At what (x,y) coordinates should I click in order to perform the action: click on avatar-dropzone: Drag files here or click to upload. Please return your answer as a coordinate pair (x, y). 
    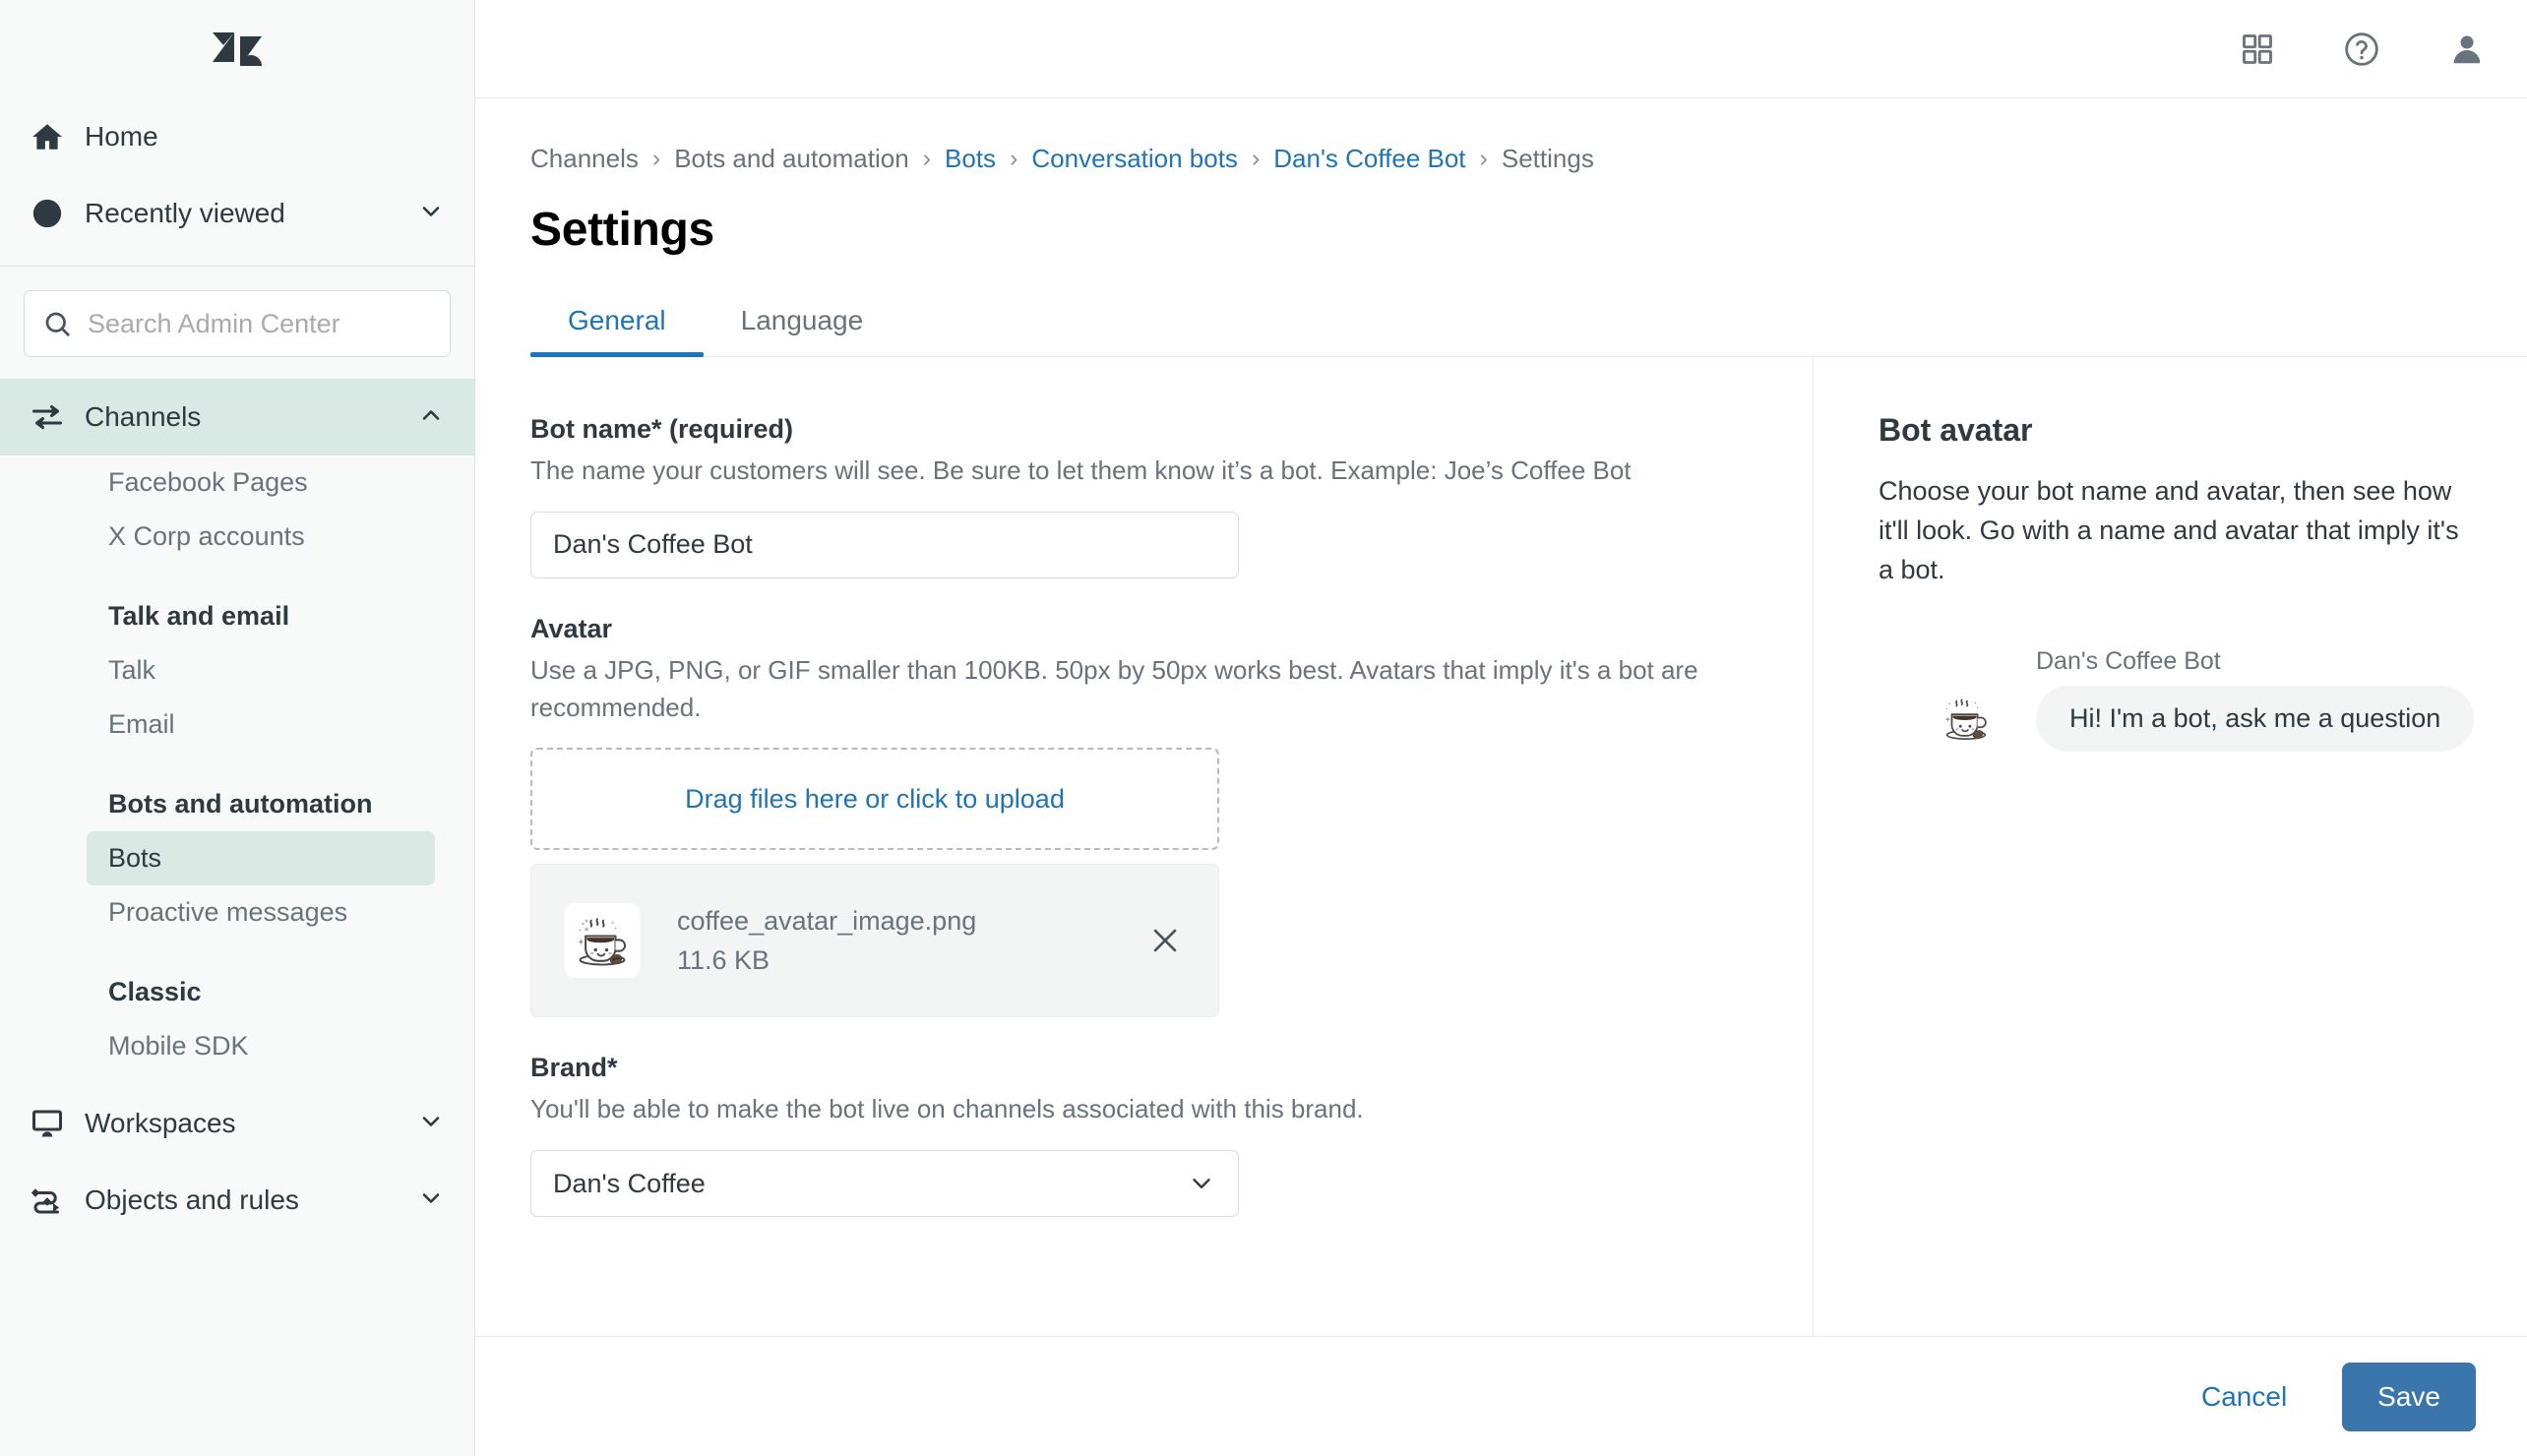
    Looking at the image, I should click on (874, 799).